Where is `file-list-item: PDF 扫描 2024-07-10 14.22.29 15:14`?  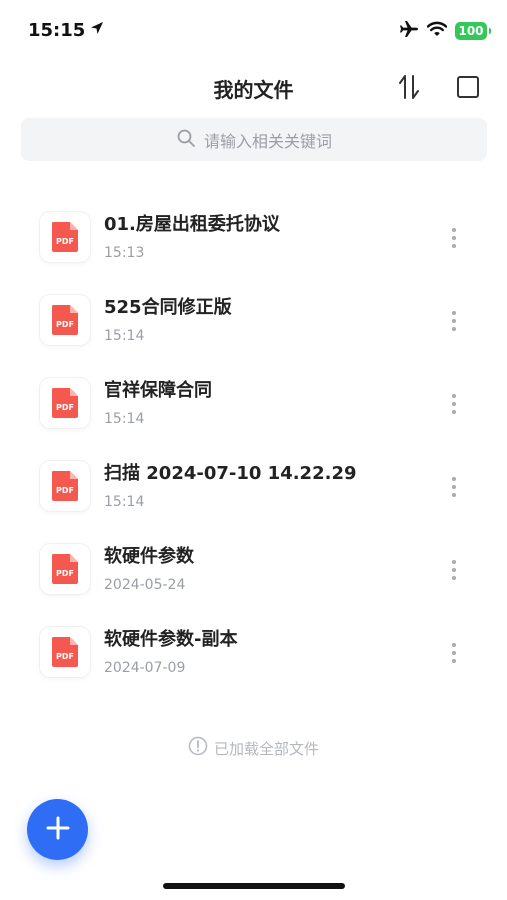
file-list-item: PDF 扫描 2024-07-10 14.22.29 15:14 is located at coordinates (253, 480).